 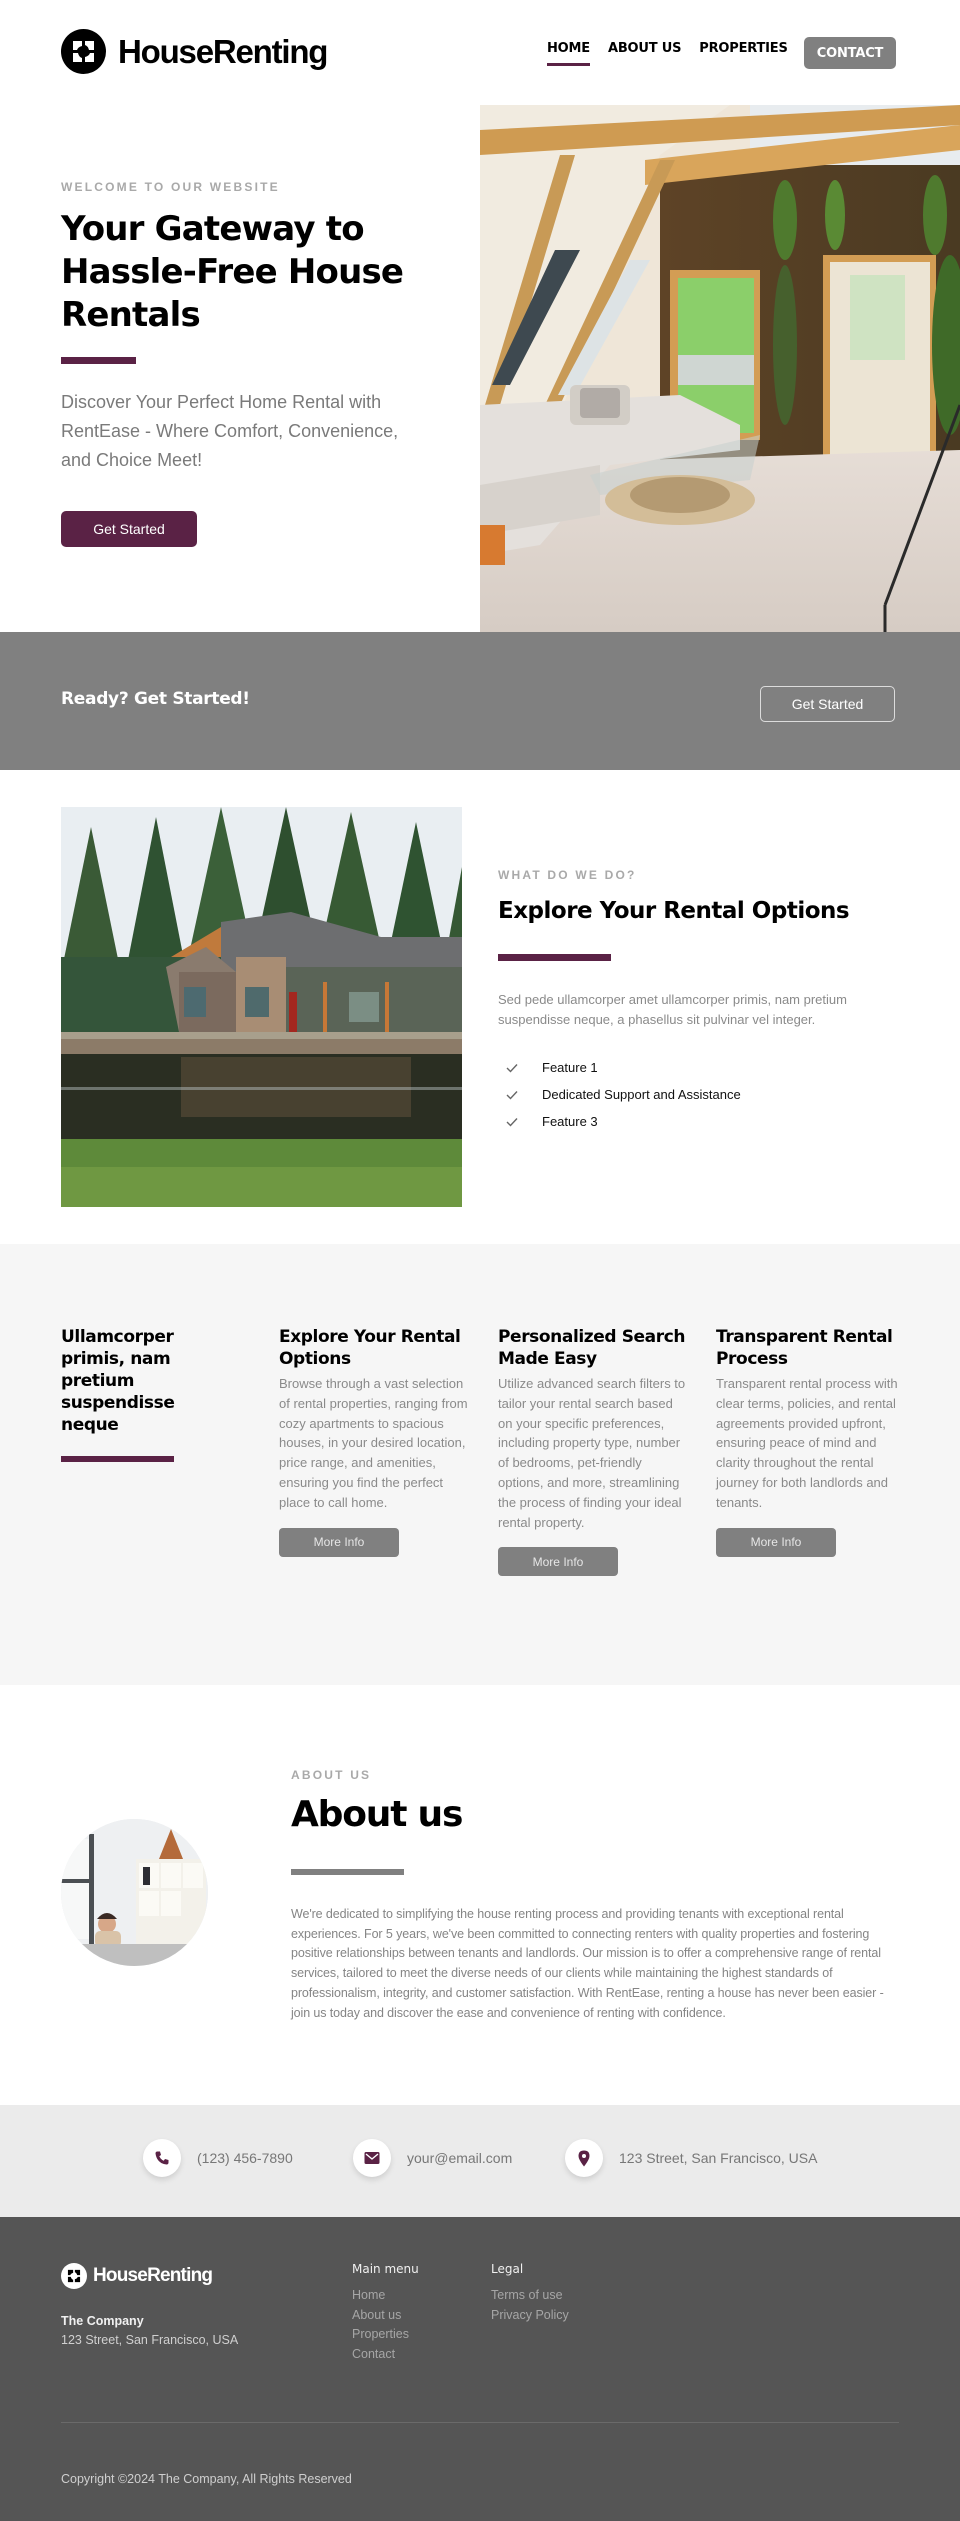 What do you see at coordinates (102, 2321) in the screenshot?
I see `footer-company: The Company` at bounding box center [102, 2321].